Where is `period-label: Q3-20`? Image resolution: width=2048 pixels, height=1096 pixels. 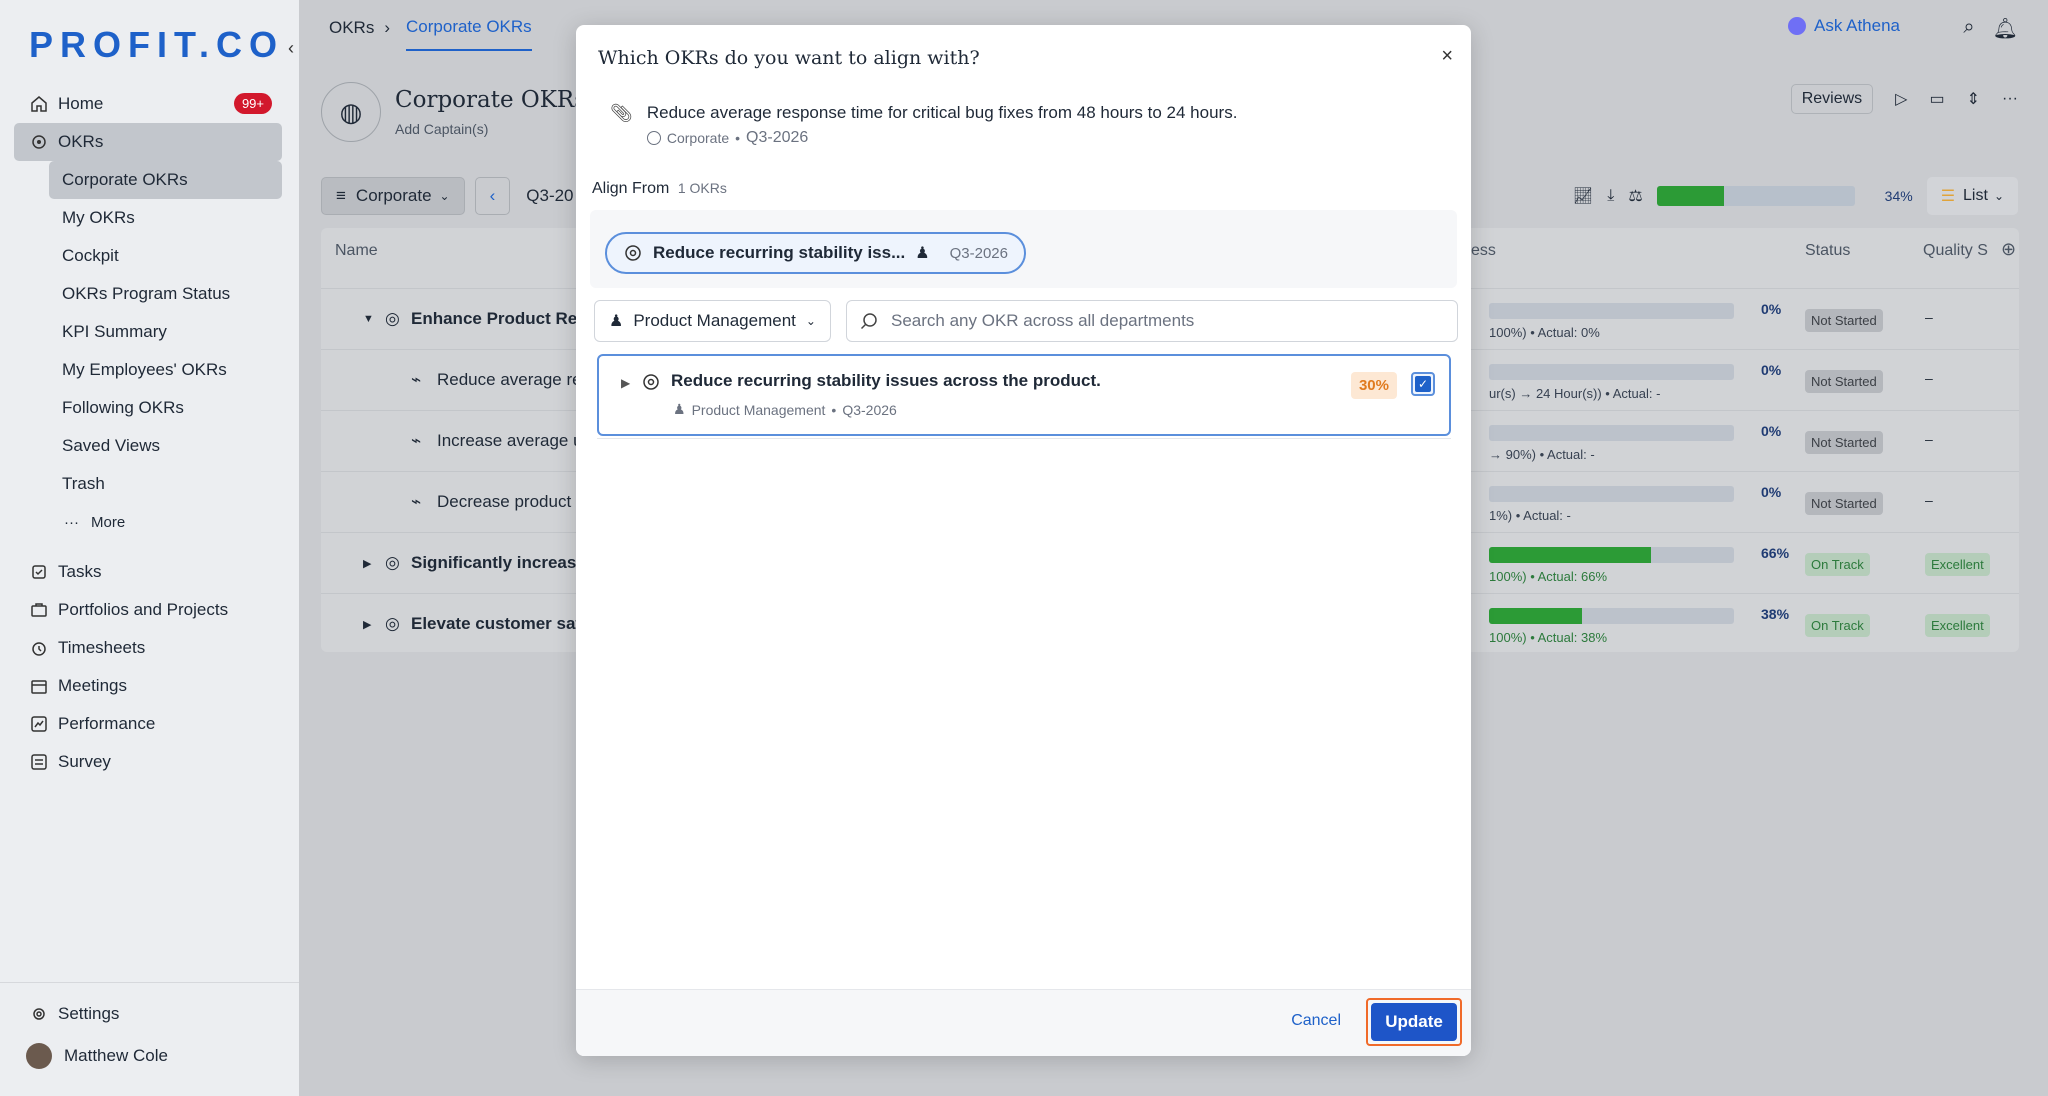
period-label: Q3-20 is located at coordinates (549, 196).